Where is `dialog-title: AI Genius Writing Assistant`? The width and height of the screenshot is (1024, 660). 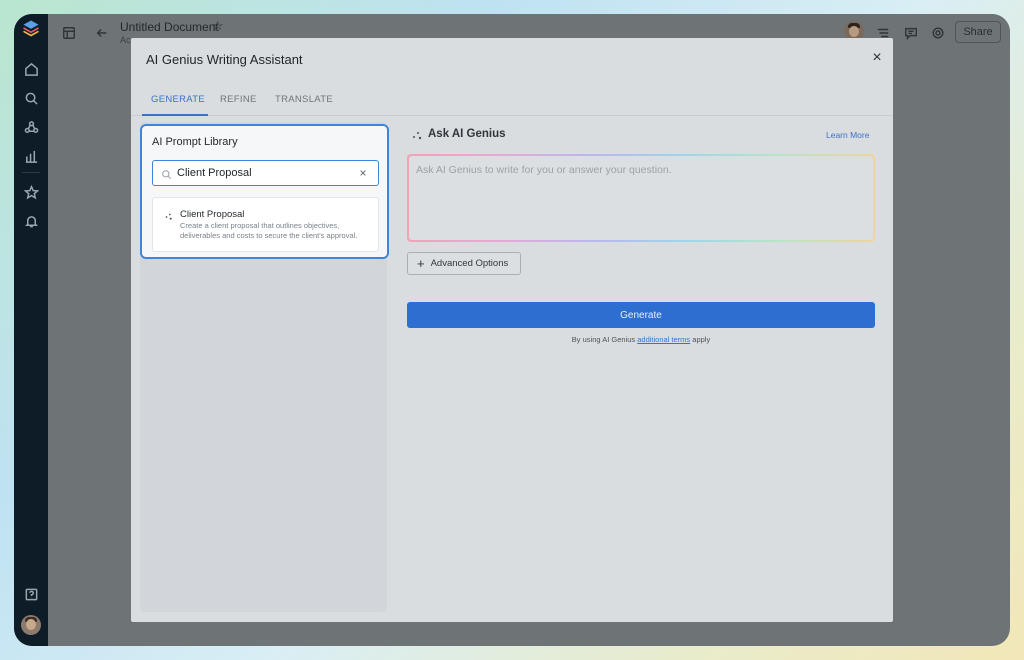
dialog-title: AI Genius Writing Assistant is located at coordinates (224, 59).